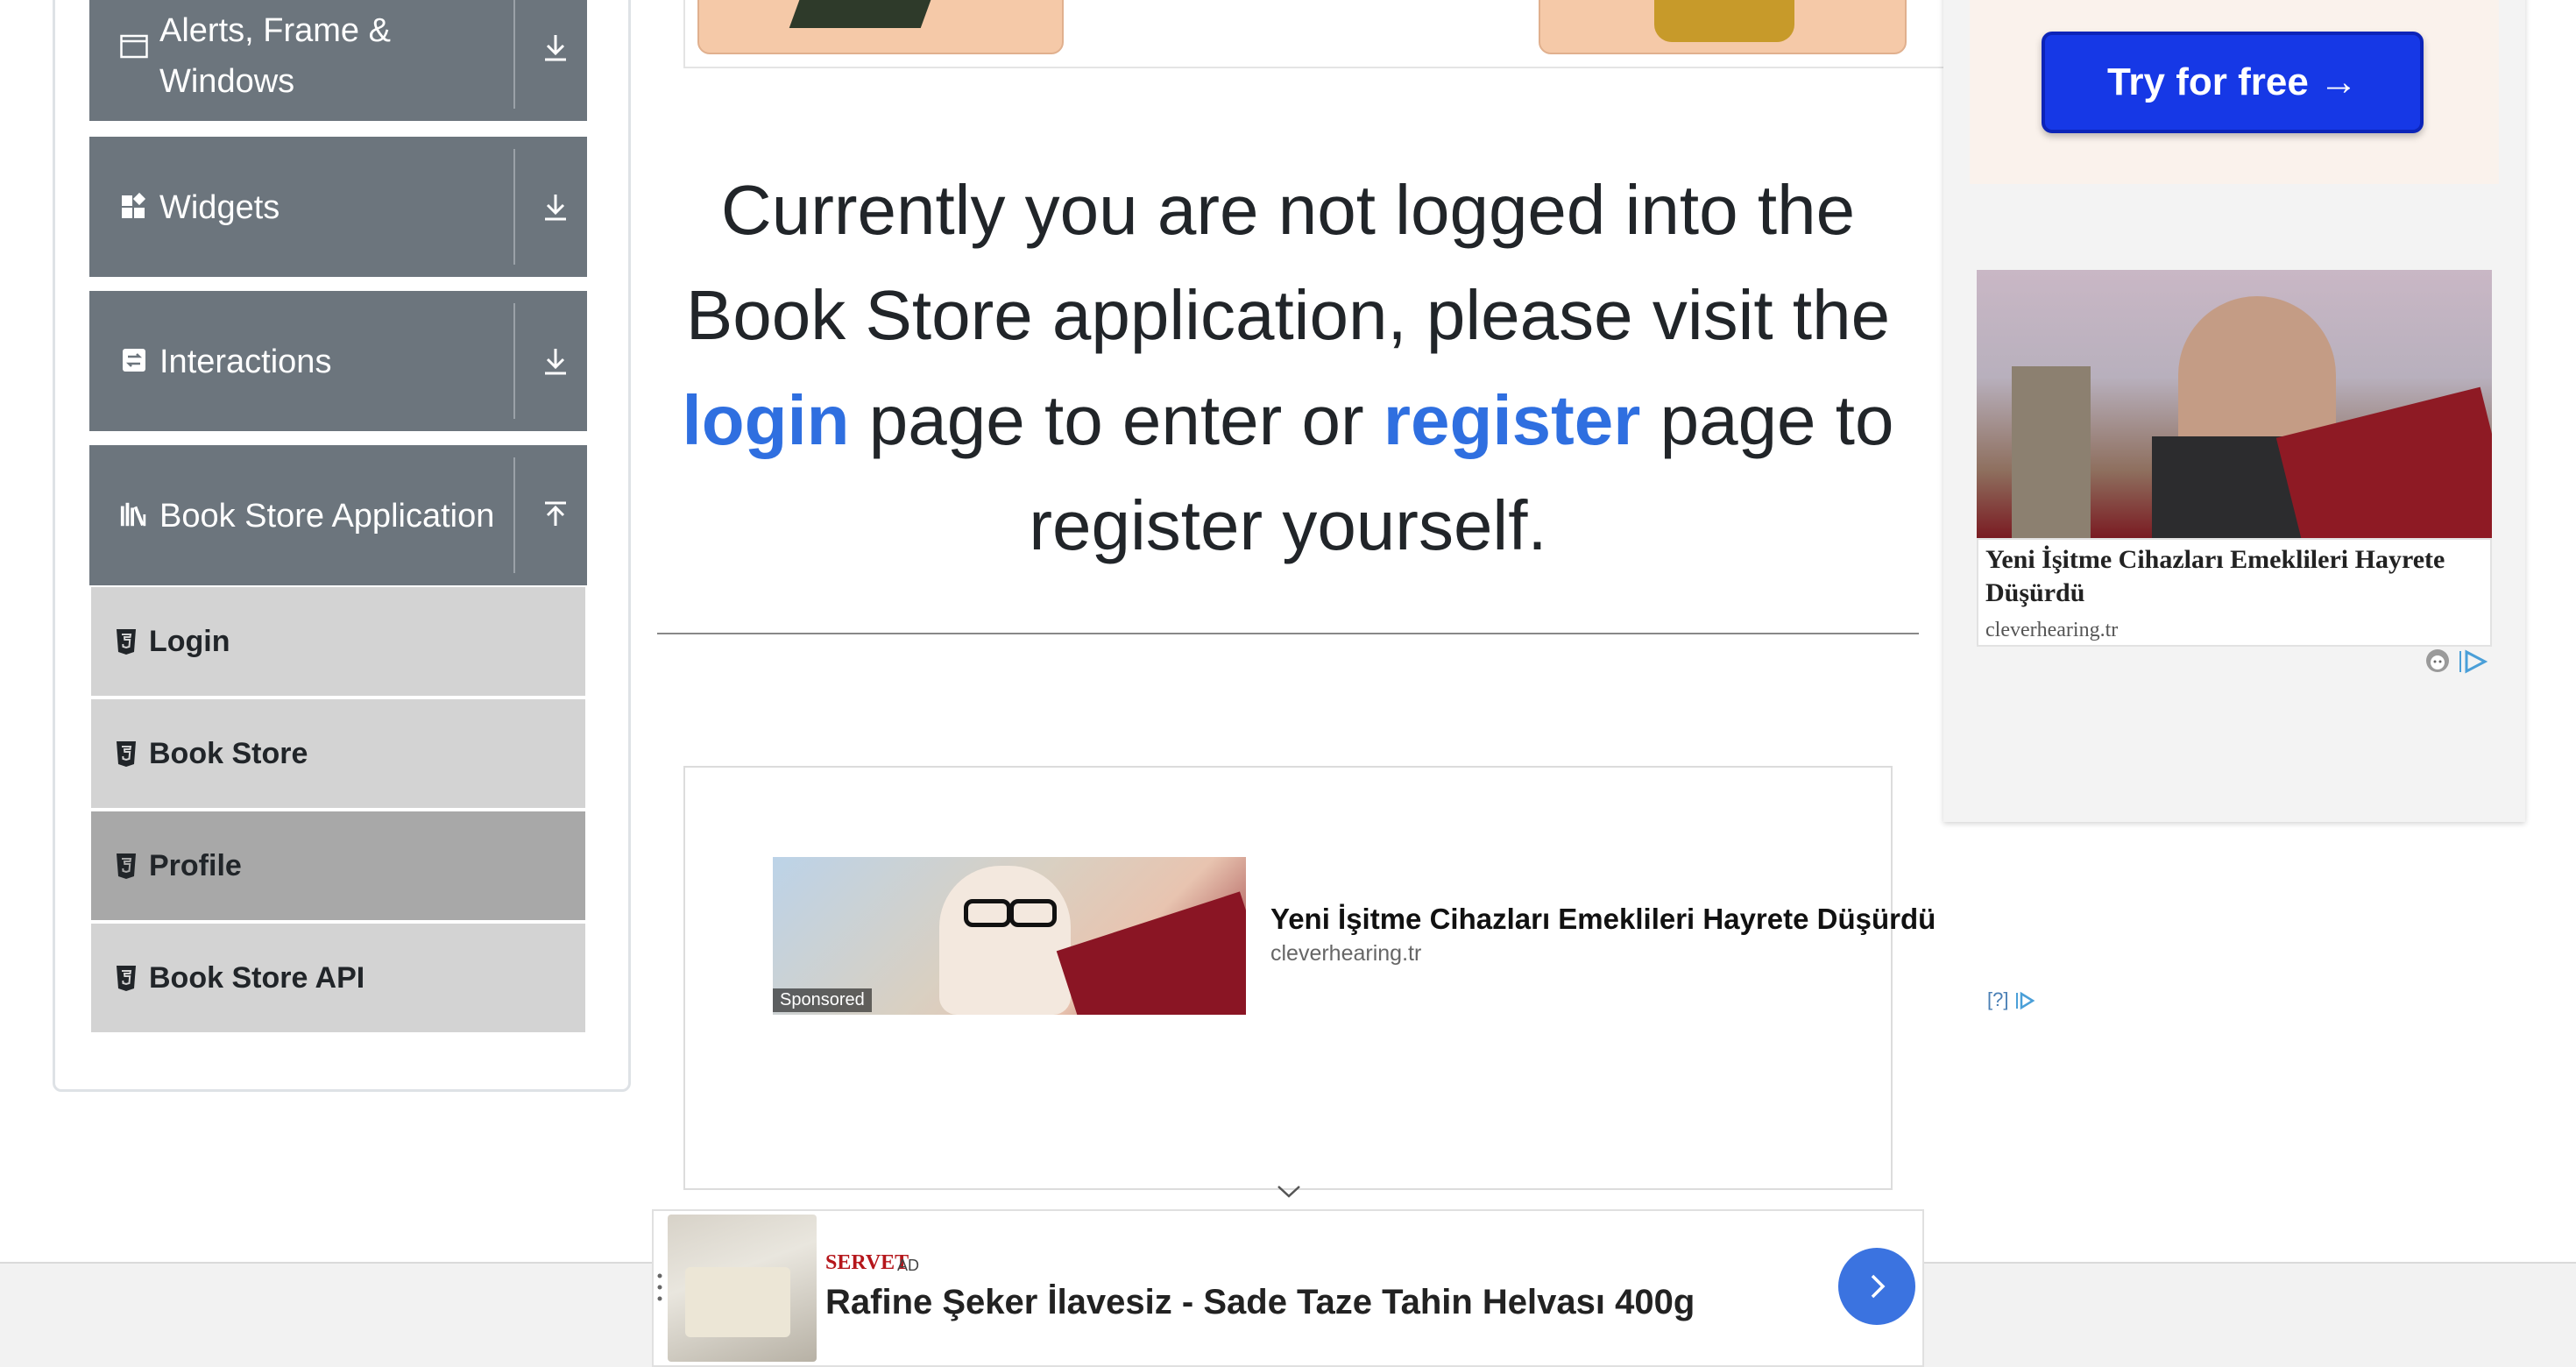 The width and height of the screenshot is (2576, 1367). What do you see at coordinates (195, 865) in the screenshot?
I see `sidebar-item-label: Profile` at bounding box center [195, 865].